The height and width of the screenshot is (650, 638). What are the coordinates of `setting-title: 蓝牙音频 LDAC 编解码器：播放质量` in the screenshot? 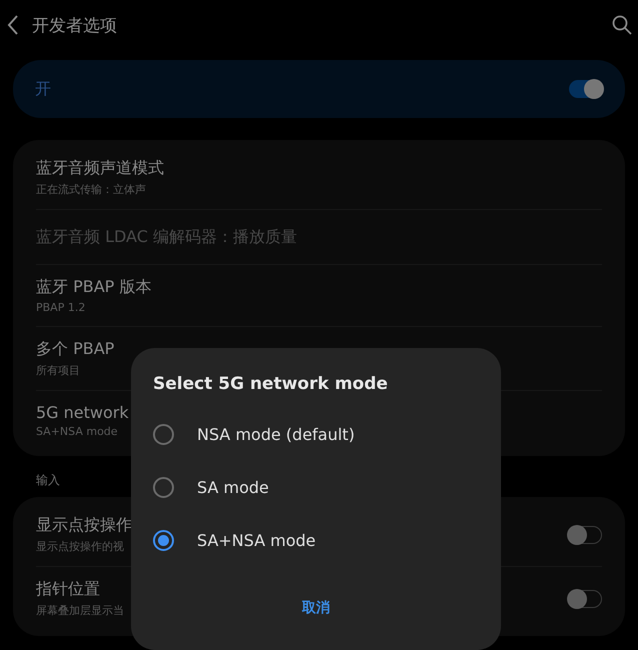 It's located at (166, 237).